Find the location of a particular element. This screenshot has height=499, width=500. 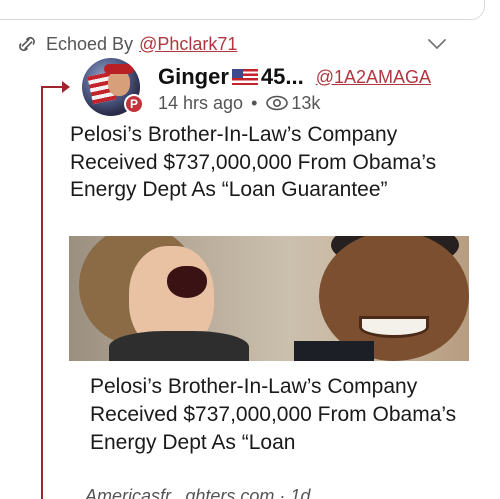

post-meta: 14 hrs ago • 13k is located at coordinates (239, 103).